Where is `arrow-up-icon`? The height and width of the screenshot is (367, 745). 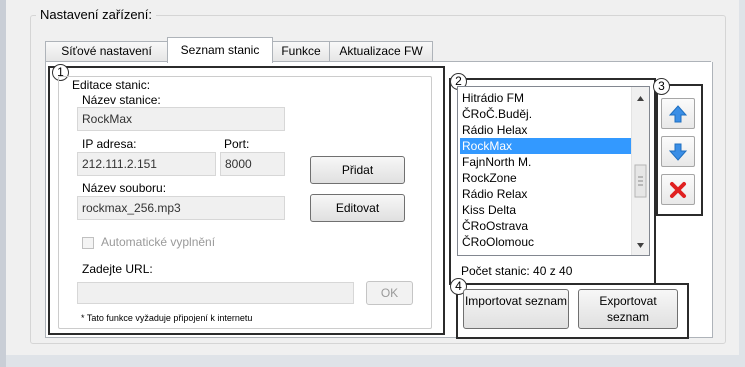 arrow-up-icon is located at coordinates (678, 113).